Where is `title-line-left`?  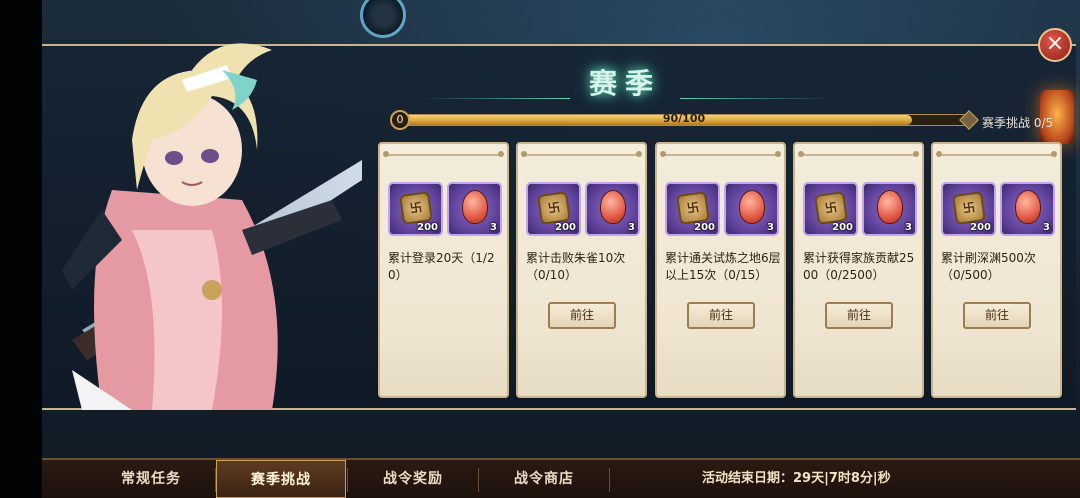
title-line-left is located at coordinates (495, 98).